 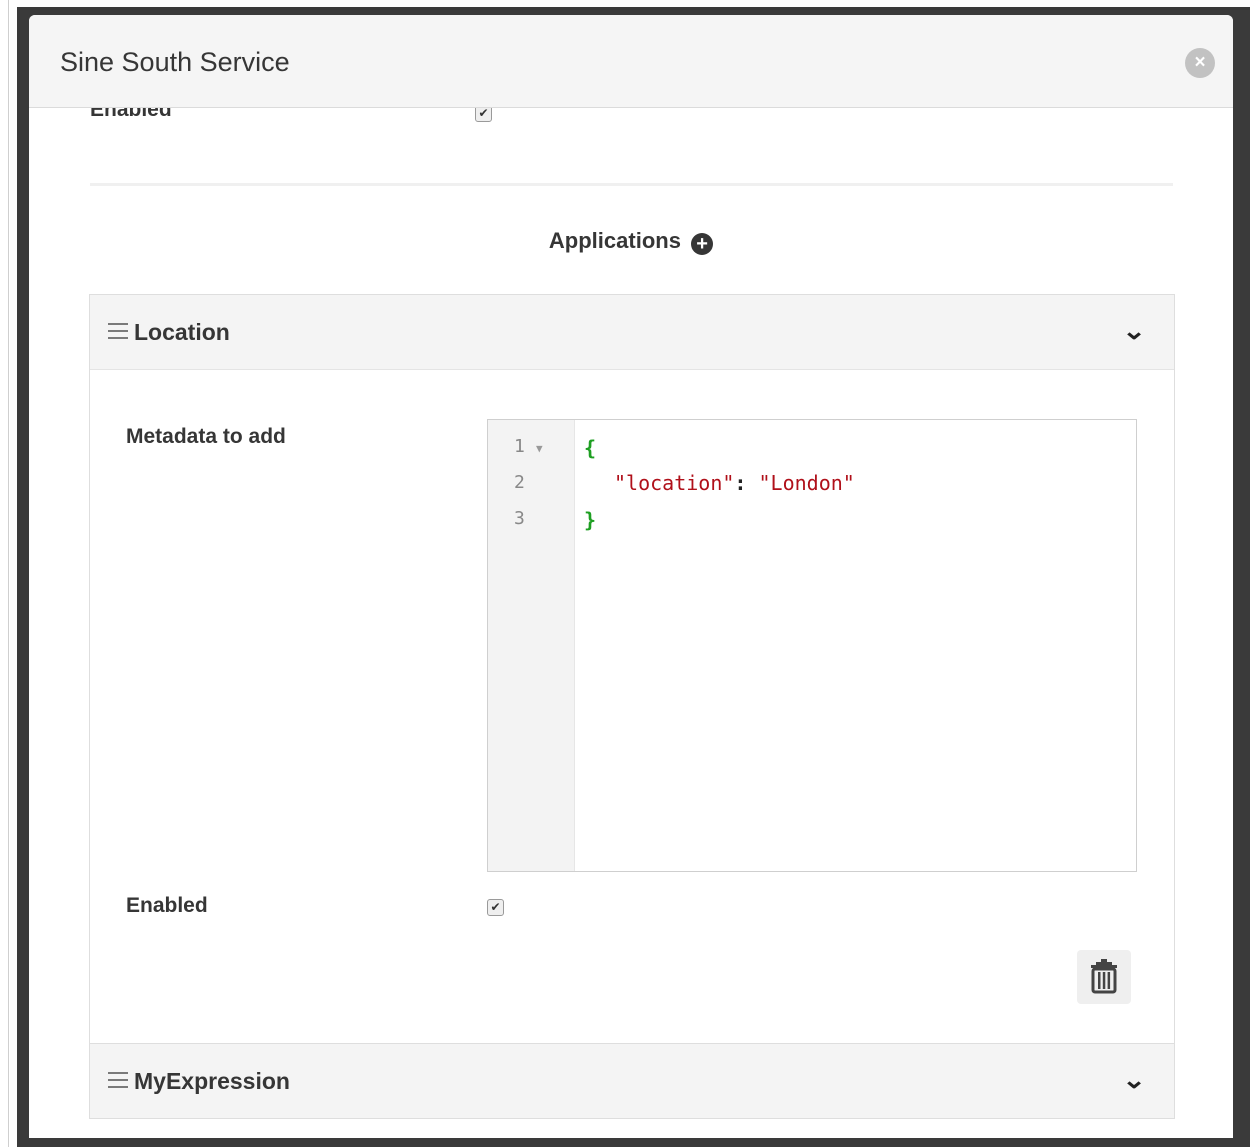 I want to click on left-edge, so click(x=4, y=573).